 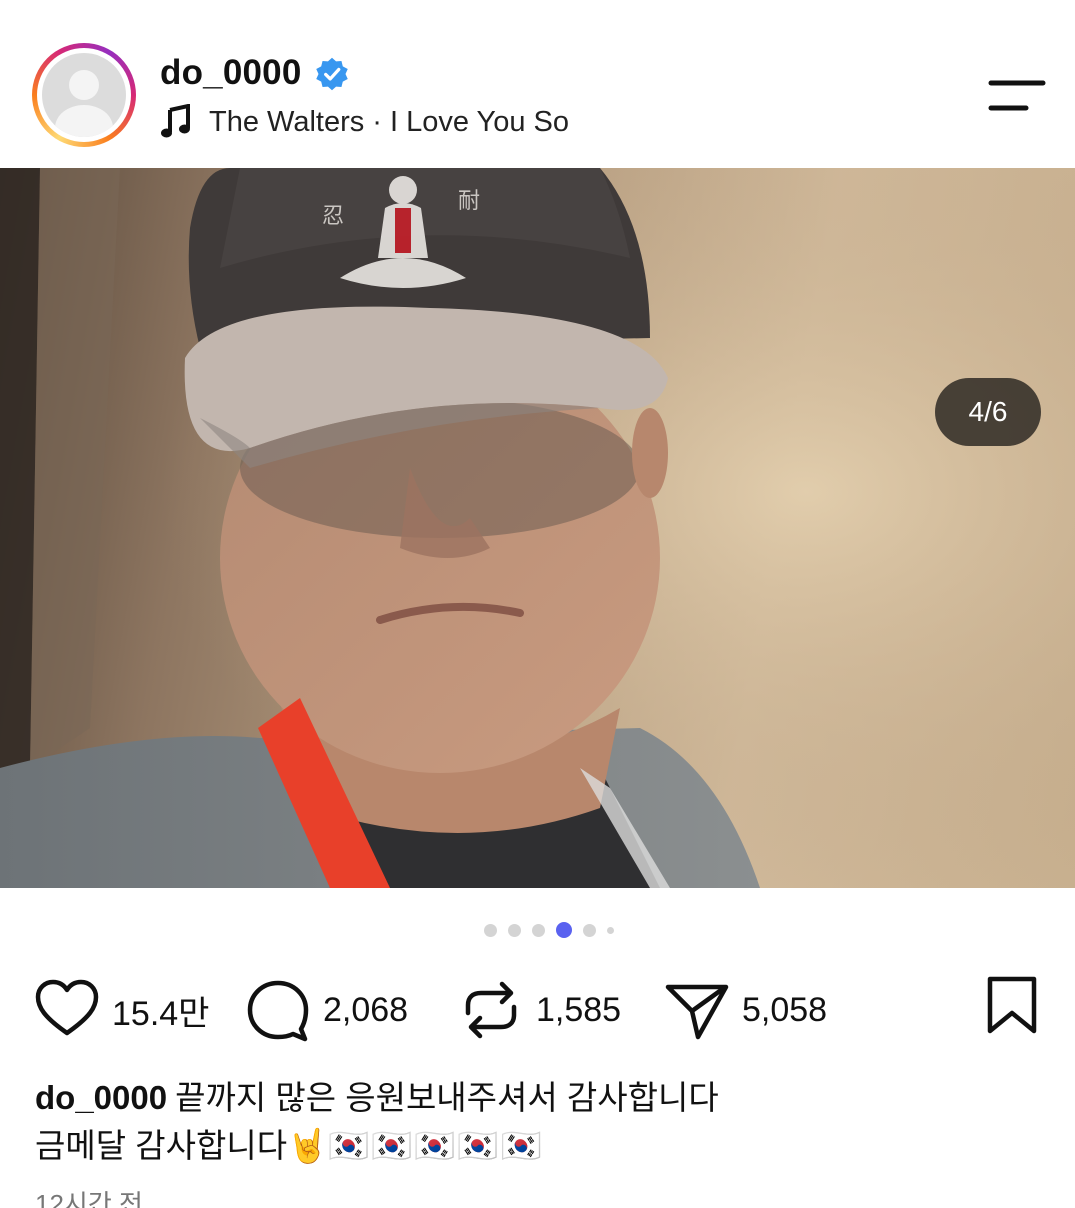 What do you see at coordinates (469, 201) in the screenshot?
I see `svg-text: 耐` at bounding box center [469, 201].